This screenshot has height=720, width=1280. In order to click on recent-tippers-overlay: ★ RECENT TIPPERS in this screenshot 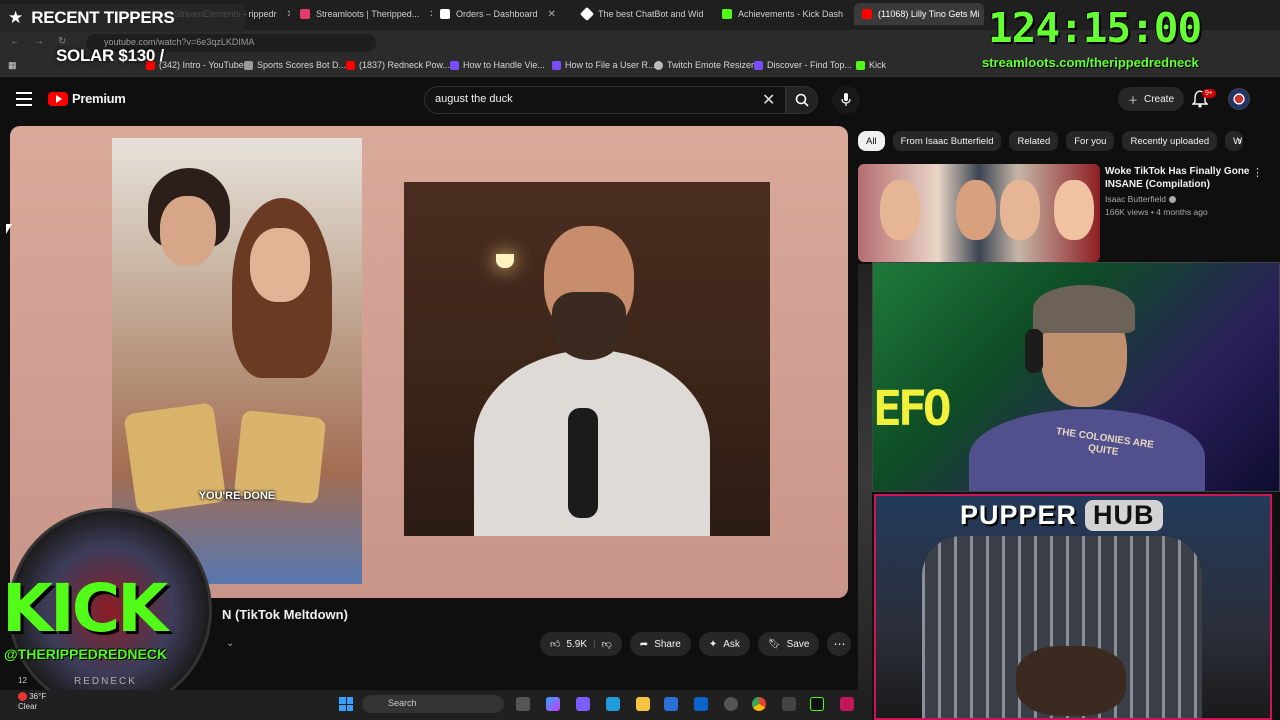, I will do `click(122, 18)`.